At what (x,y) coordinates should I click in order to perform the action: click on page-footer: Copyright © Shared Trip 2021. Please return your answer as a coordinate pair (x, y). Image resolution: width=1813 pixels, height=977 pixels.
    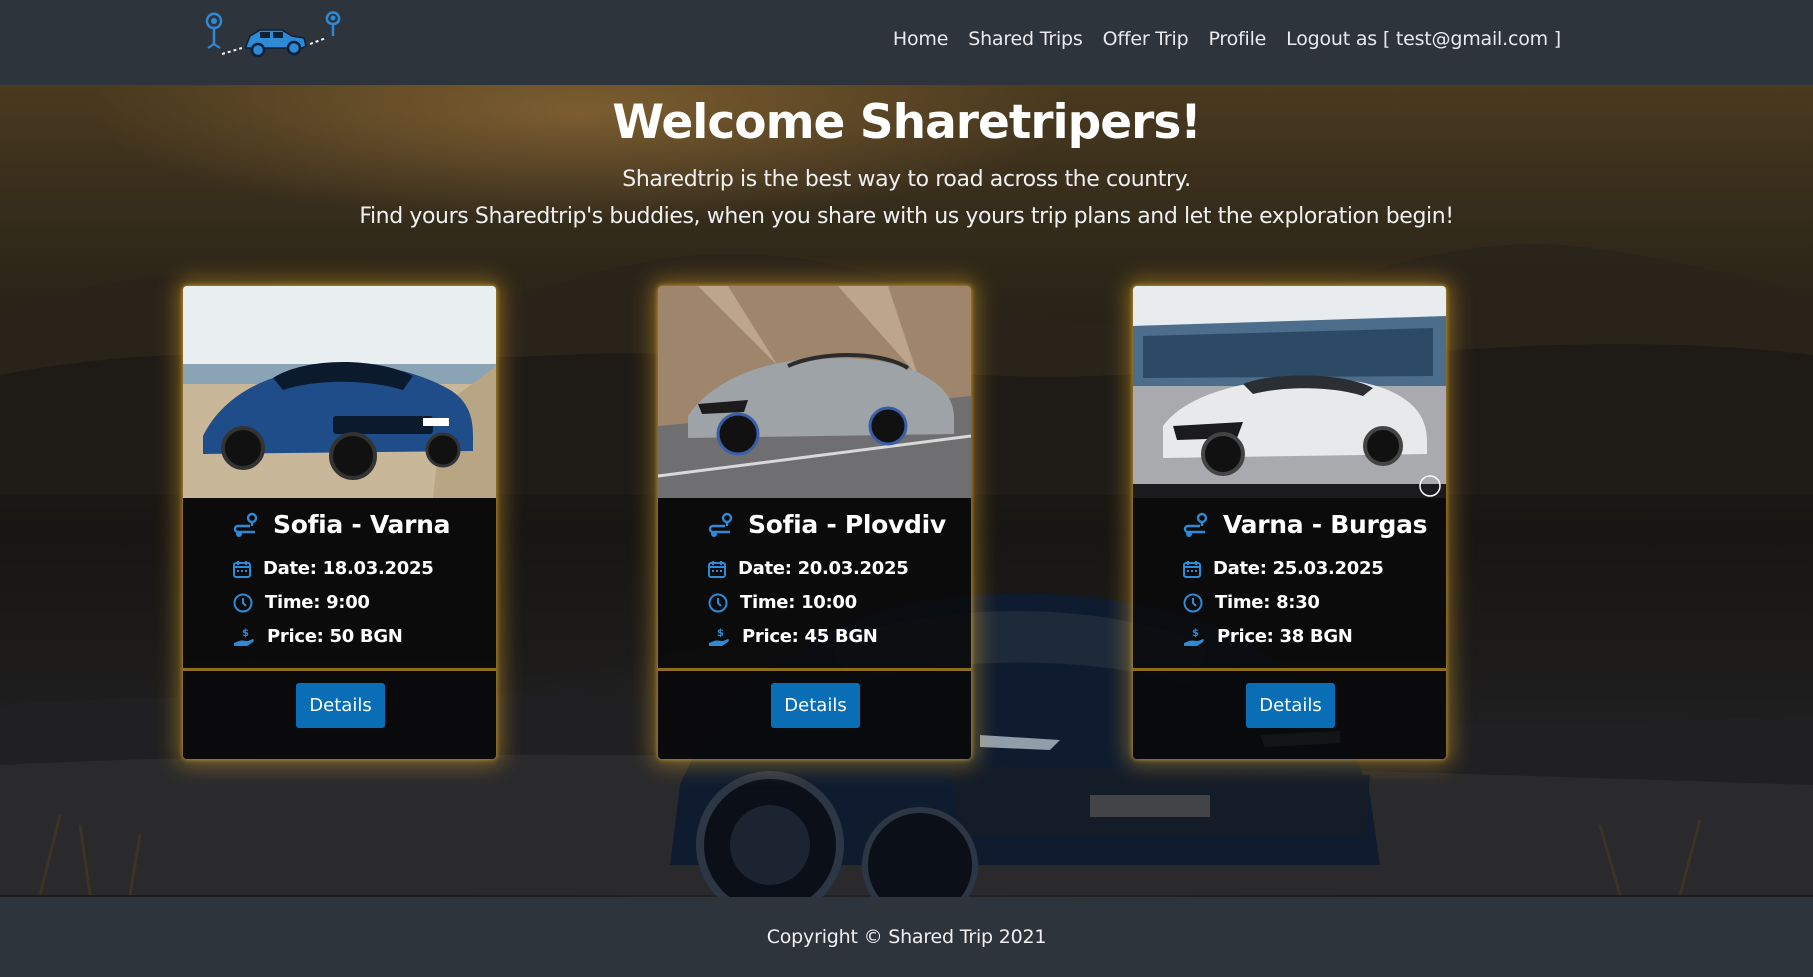
    Looking at the image, I should click on (906, 937).